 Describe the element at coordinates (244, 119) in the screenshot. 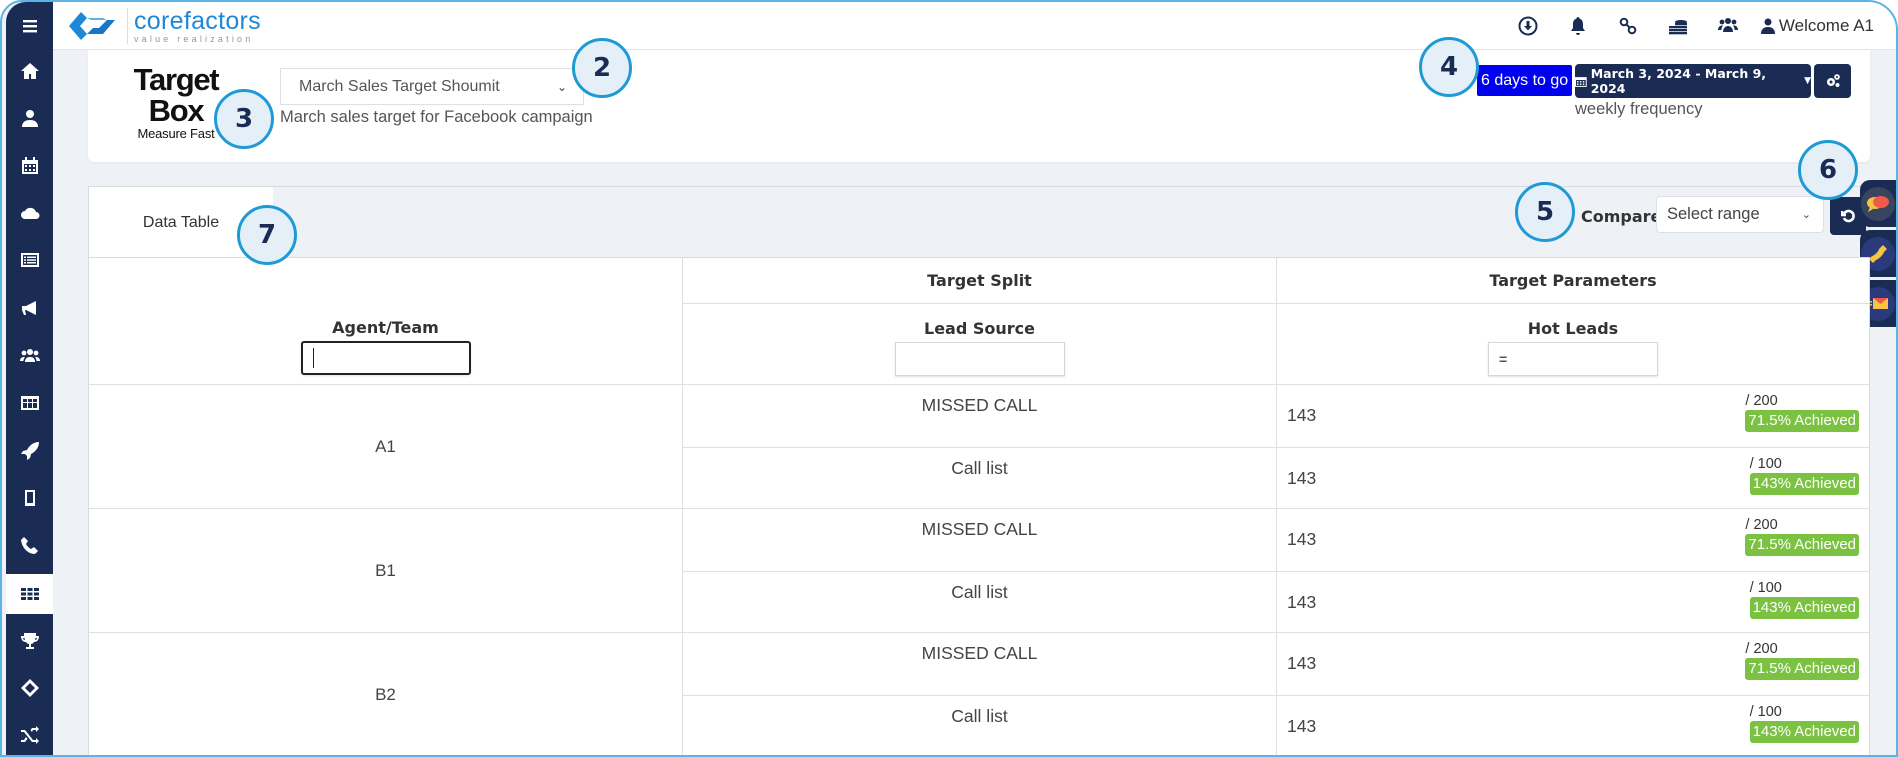

I see `annotation-marker: 3` at that location.